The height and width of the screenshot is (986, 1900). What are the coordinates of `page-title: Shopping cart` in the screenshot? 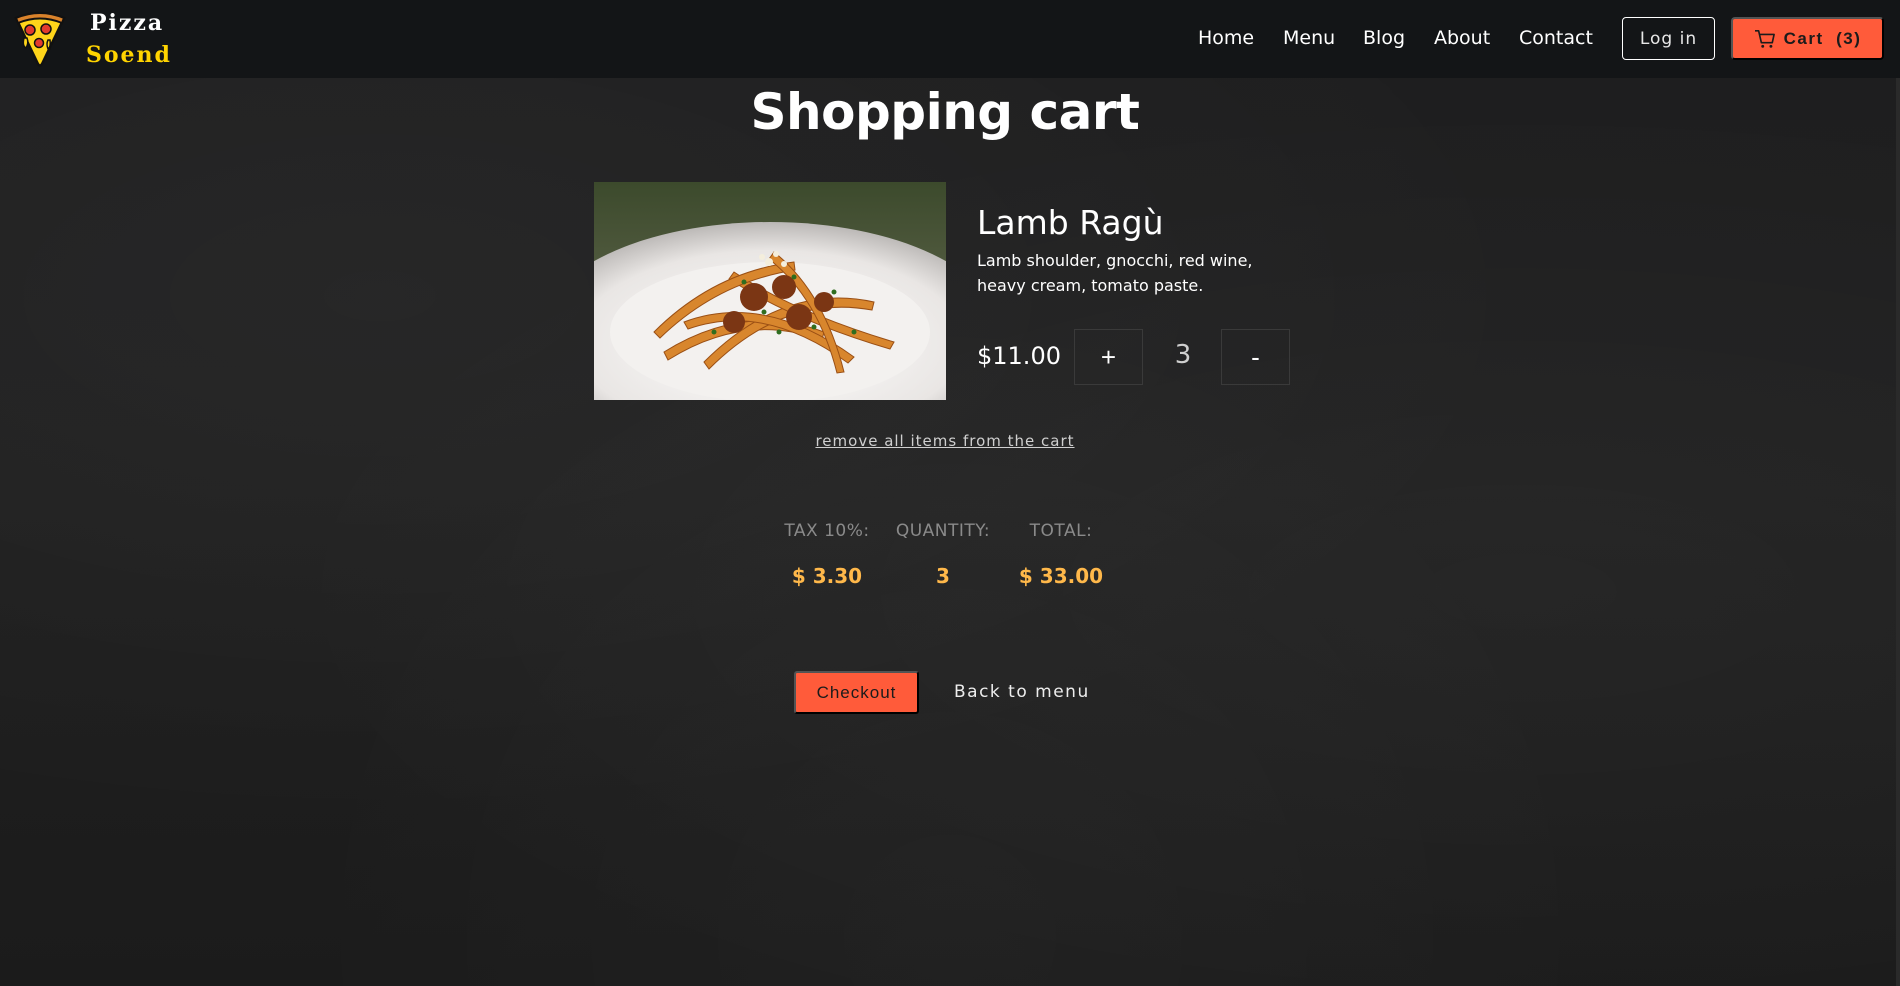 It's located at (945, 112).